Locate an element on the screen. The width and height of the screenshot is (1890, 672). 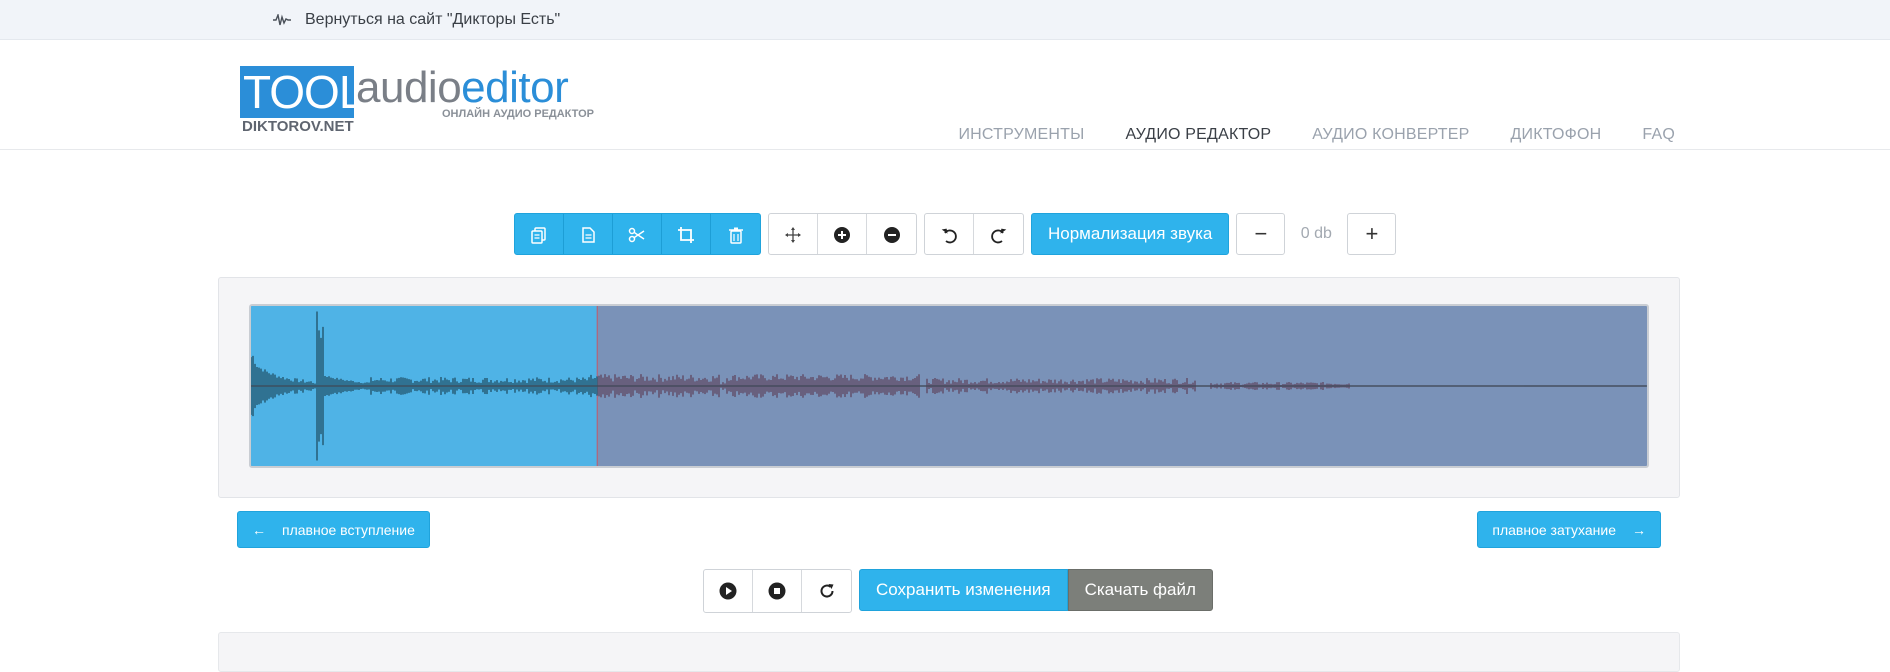
stop-button is located at coordinates (777, 591).